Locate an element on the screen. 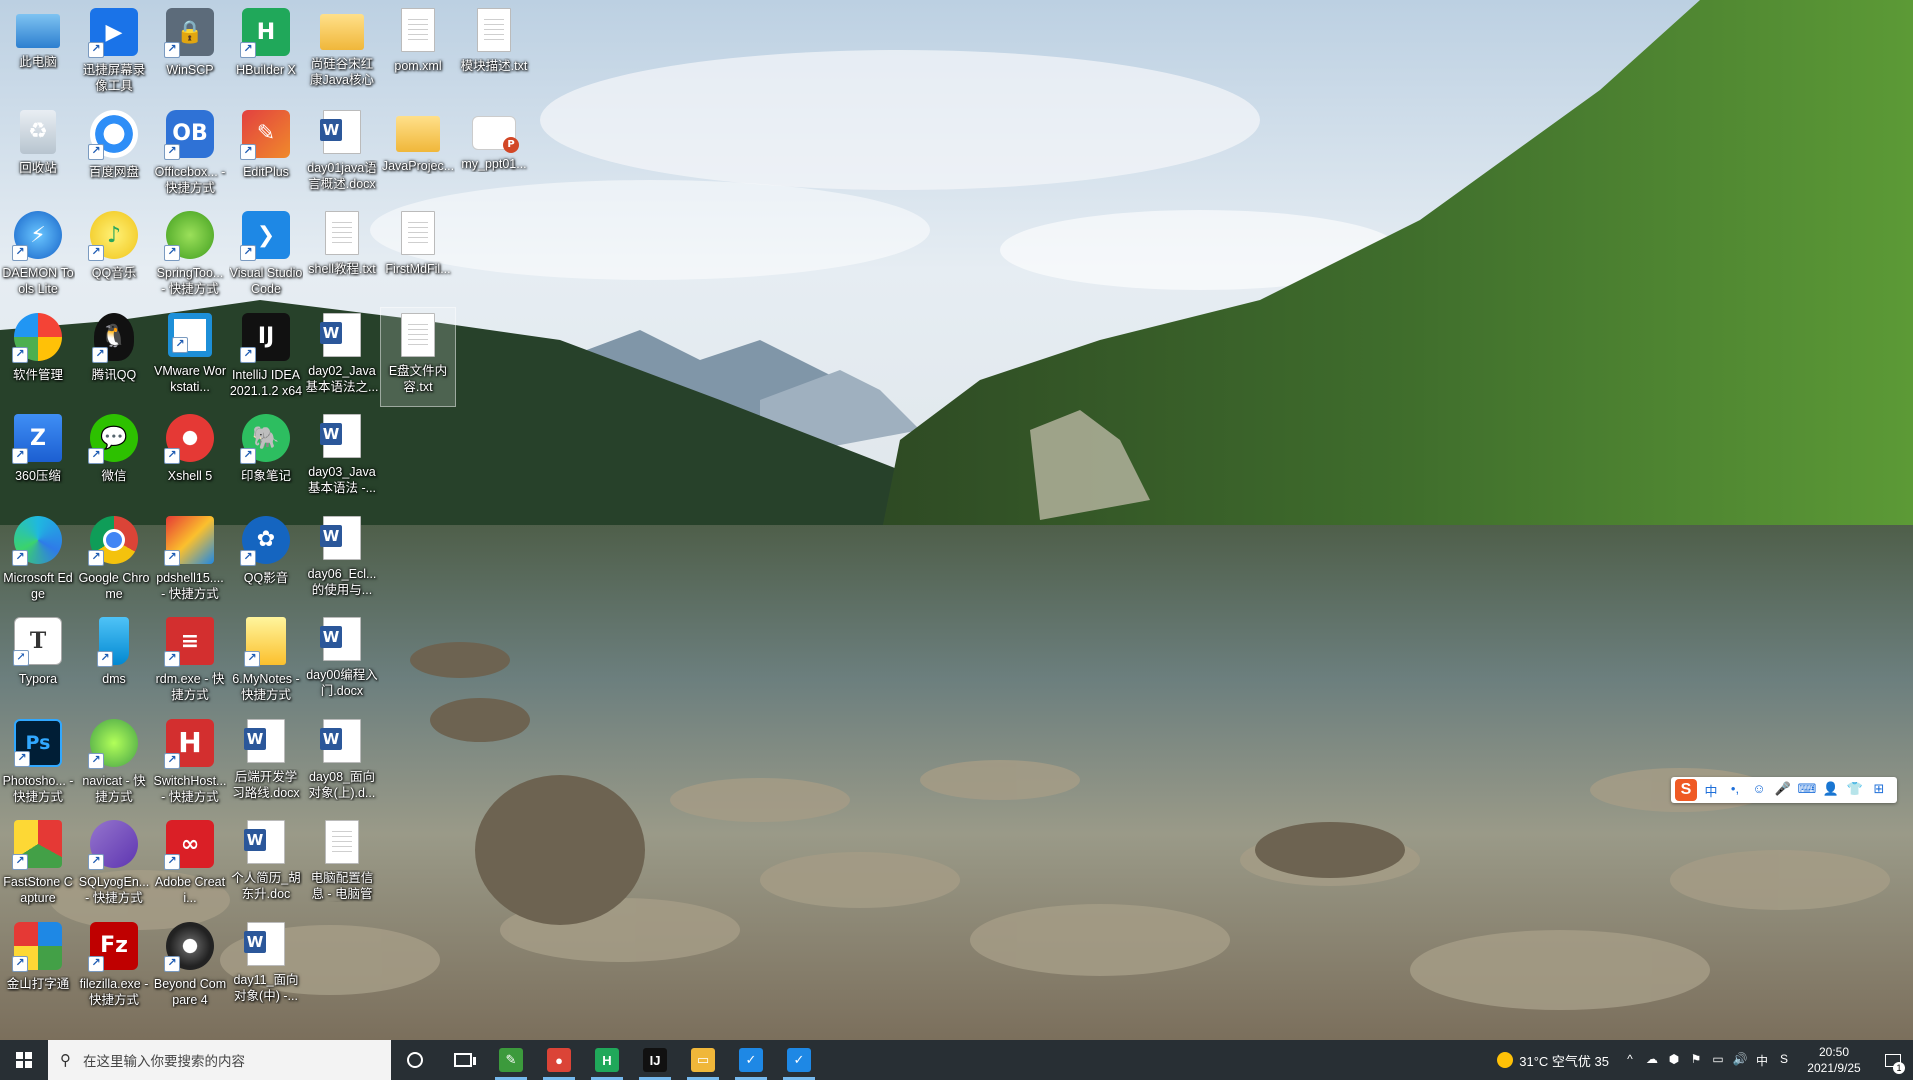 This screenshot has width=1913, height=1080. task-view-icon is located at coordinates (465, 1060).